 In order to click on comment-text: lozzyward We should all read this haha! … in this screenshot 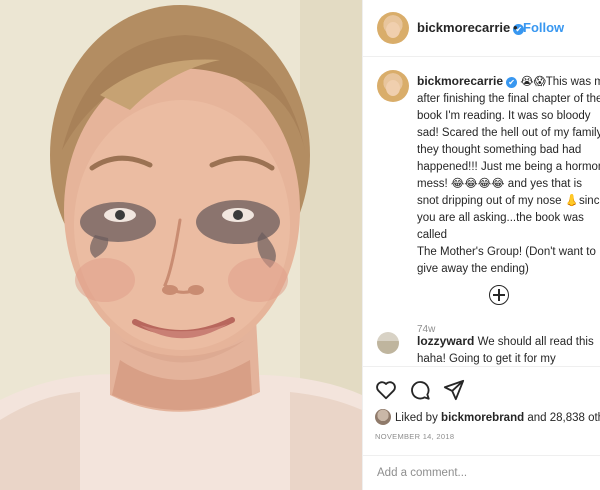, I will do `click(508, 350)`.